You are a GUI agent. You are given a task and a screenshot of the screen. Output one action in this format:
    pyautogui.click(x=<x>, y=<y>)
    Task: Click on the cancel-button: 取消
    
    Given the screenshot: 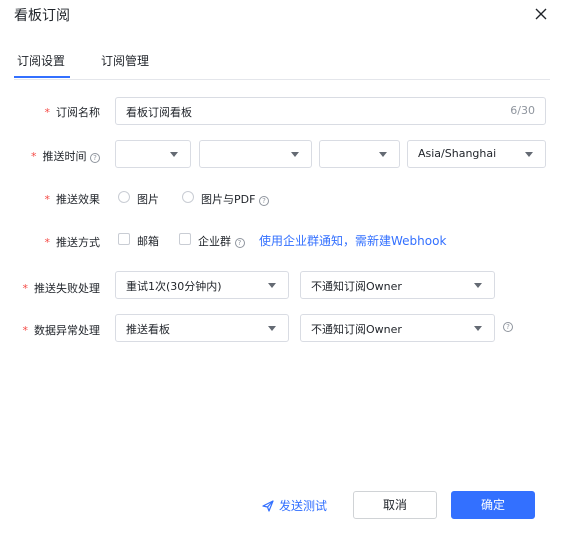 What is the action you would take?
    pyautogui.click(x=395, y=505)
    